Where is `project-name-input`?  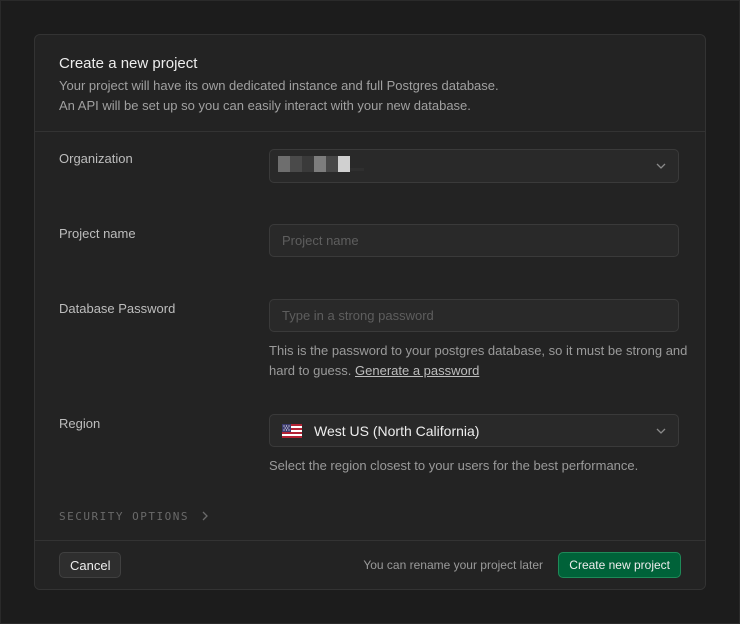 project-name-input is located at coordinates (474, 240).